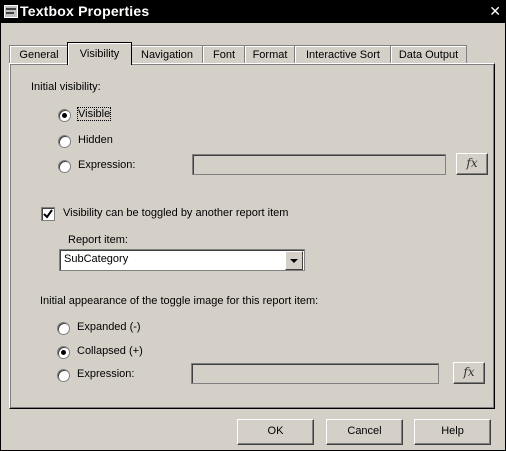 This screenshot has width=506, height=451. I want to click on tab-label: Data Output, so click(428, 55).